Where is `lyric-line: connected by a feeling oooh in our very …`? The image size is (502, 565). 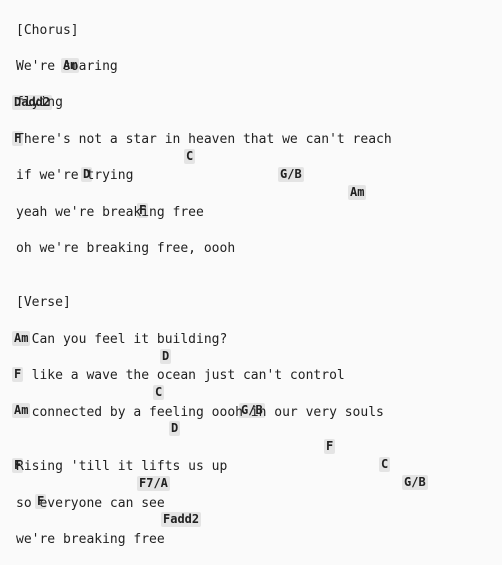
lyric-line: connected by a feeling oooh in our very … is located at coordinates (200, 412).